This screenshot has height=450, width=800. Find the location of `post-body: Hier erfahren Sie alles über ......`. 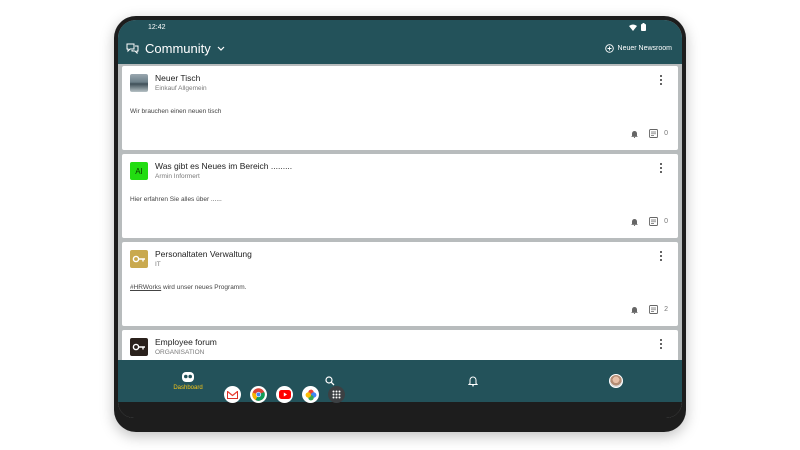

post-body: Hier erfahren Sie alles über ...... is located at coordinates (176, 199).